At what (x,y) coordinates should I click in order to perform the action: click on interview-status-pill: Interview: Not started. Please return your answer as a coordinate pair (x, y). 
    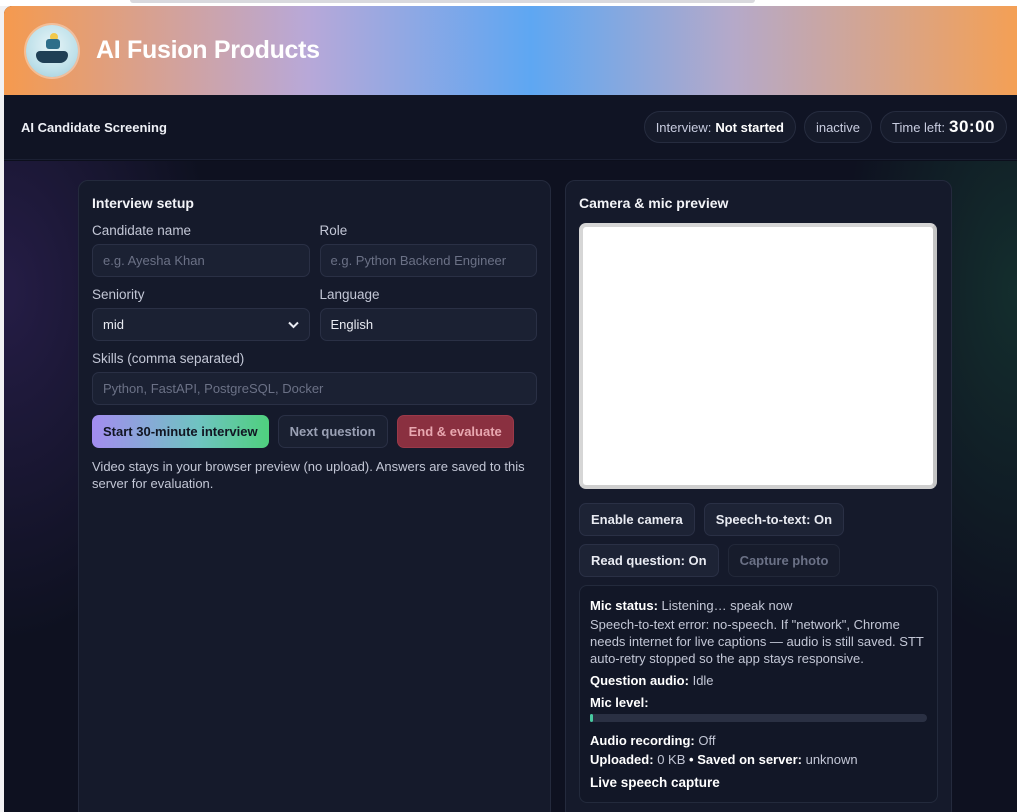
    Looking at the image, I should click on (719, 127).